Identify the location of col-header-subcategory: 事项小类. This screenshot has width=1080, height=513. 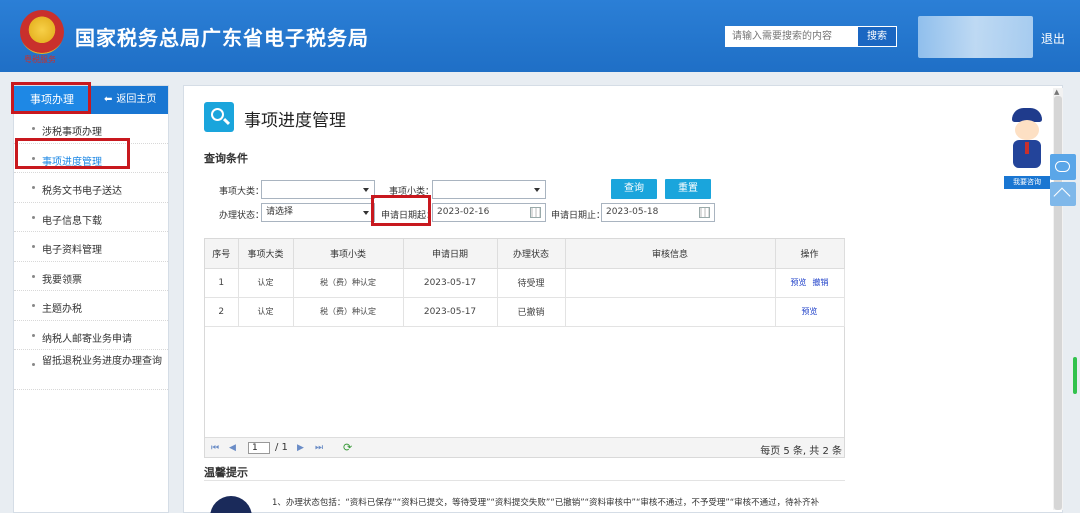
(348, 254).